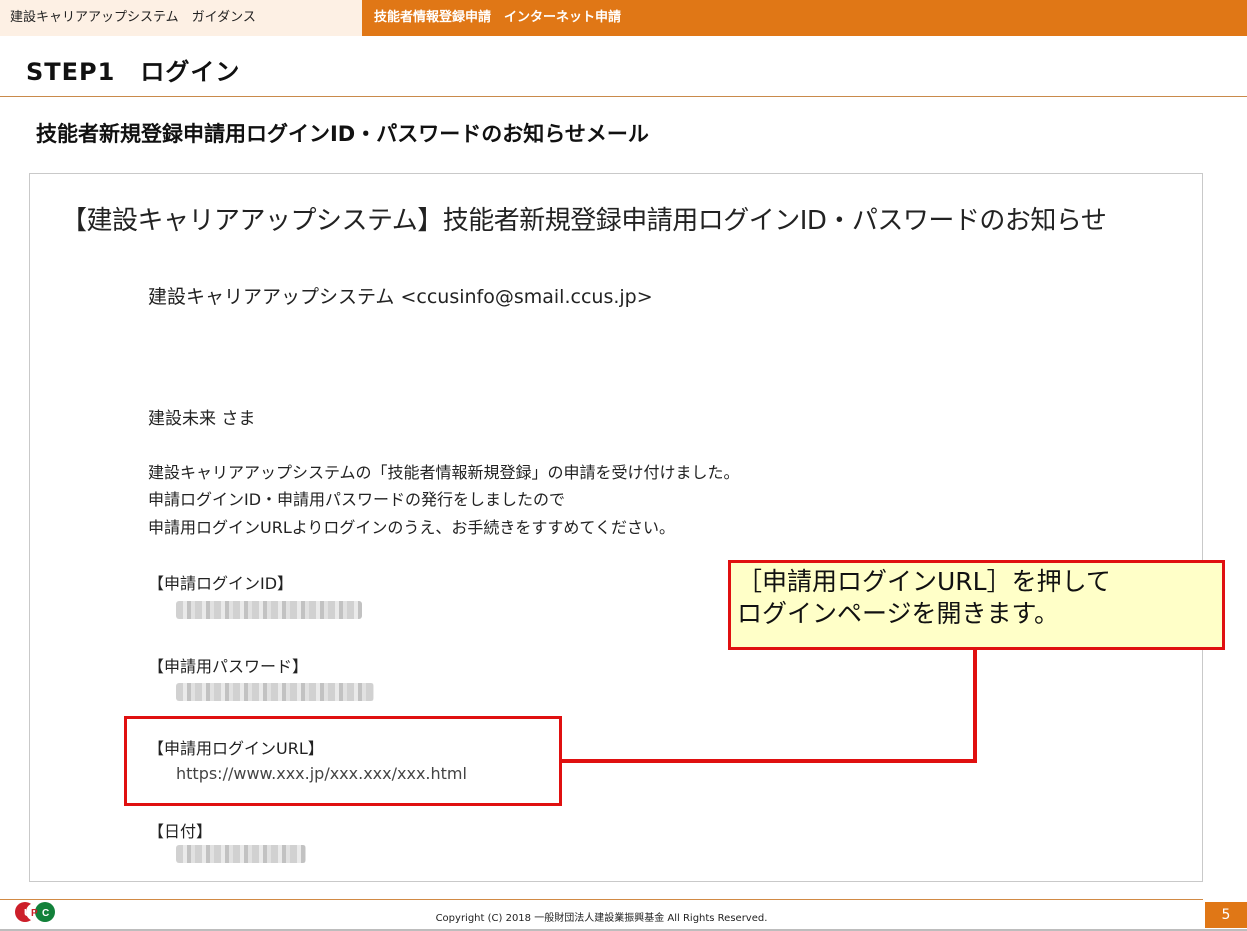 The height and width of the screenshot is (931, 1247). Describe the element at coordinates (228, 666) in the screenshot. I see `password-label: 【申請用パスワード】` at that location.